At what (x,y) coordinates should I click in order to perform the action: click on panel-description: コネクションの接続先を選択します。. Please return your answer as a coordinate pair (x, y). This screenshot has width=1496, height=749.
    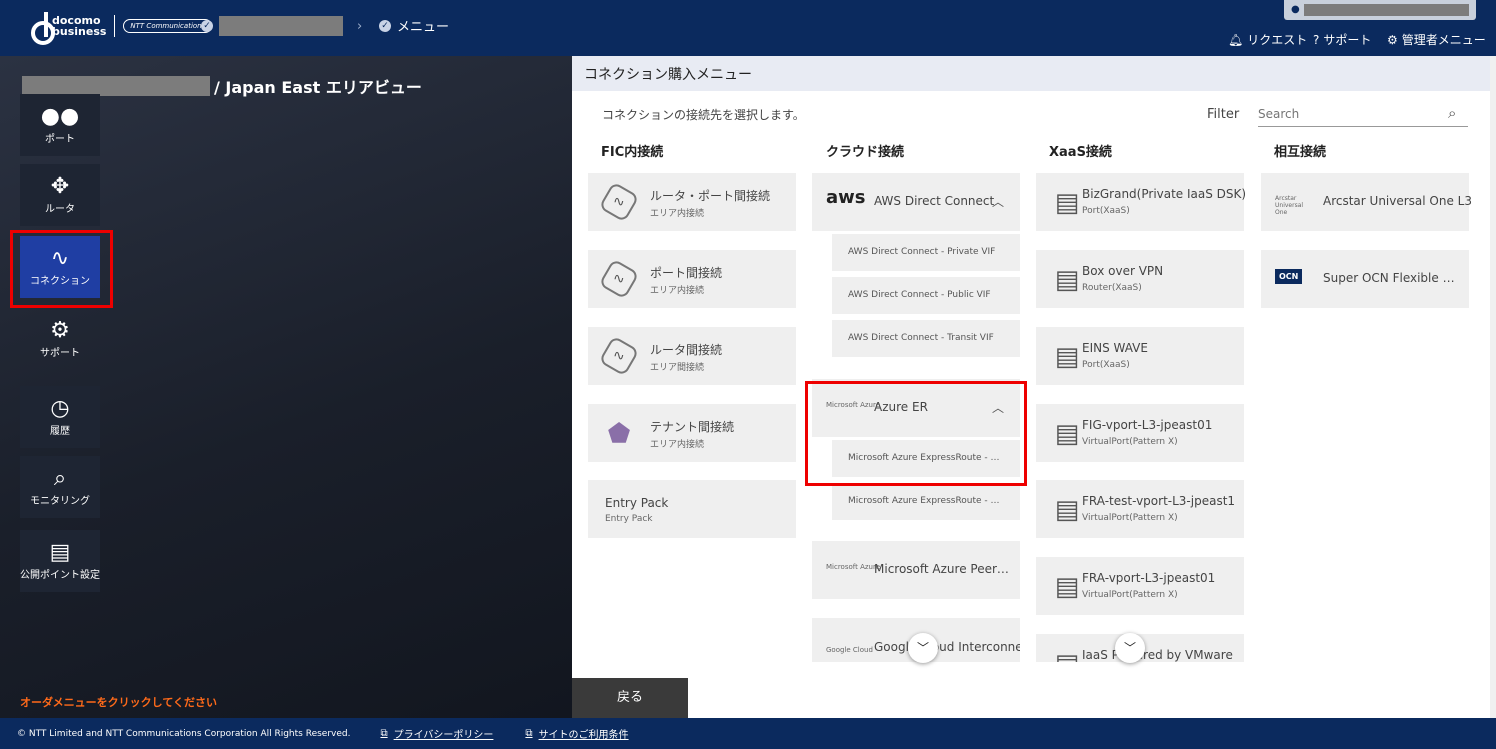
    Looking at the image, I should click on (703, 115).